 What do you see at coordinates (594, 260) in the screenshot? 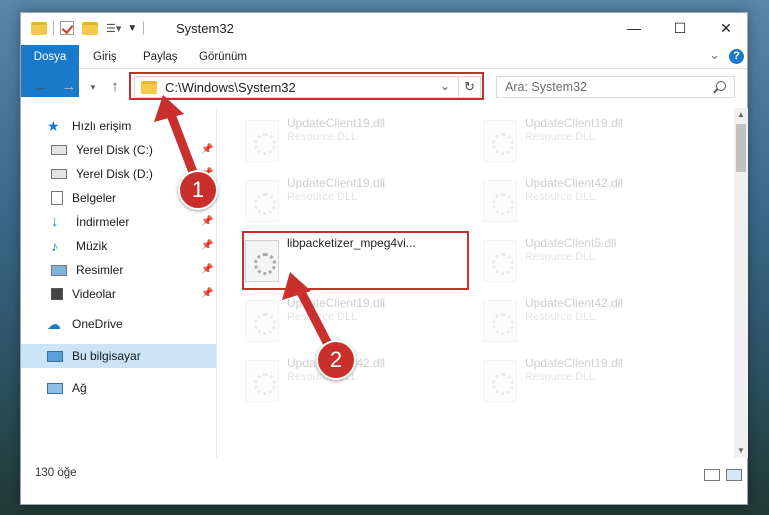
I see `list-item: UpdateClient5.dll Resource DLL` at bounding box center [594, 260].